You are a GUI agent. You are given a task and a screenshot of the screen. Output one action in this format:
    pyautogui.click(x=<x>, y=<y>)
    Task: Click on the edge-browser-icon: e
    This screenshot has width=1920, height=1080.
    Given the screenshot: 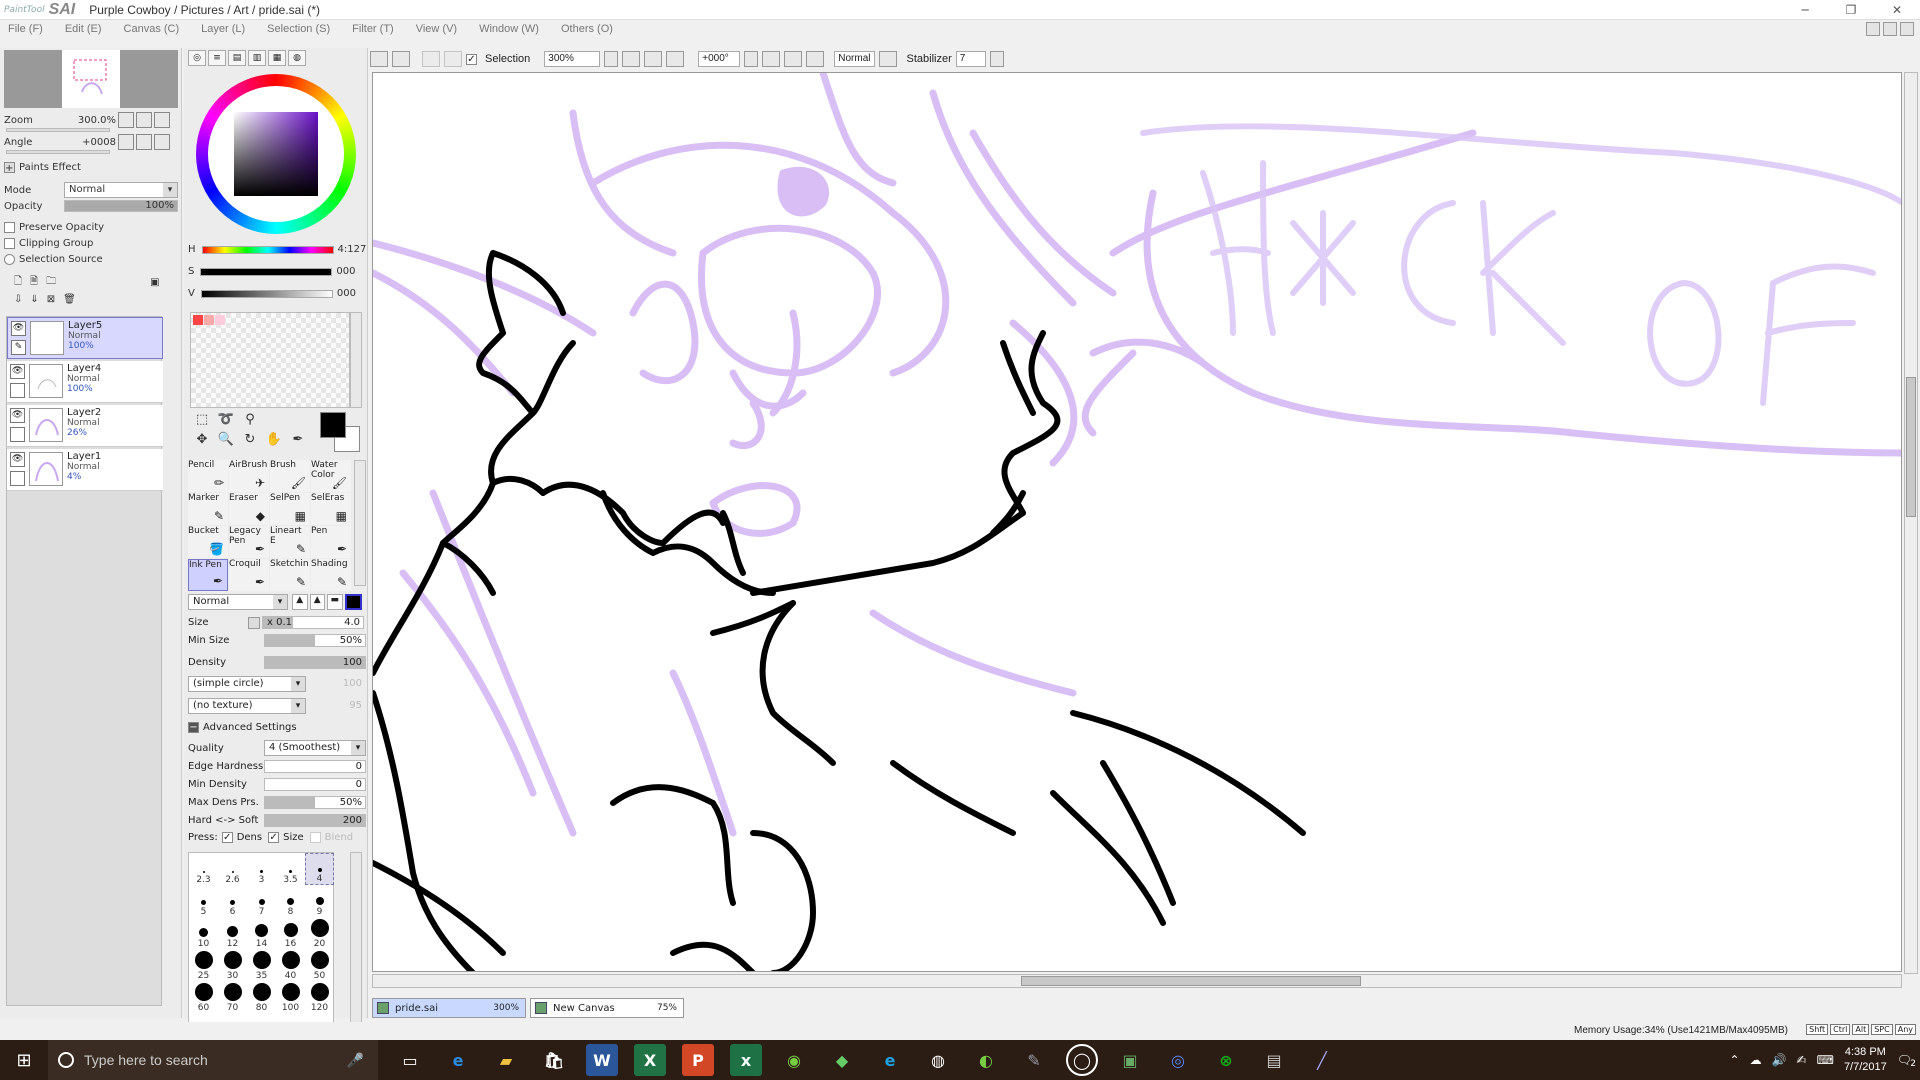 What is the action you would take?
    pyautogui.click(x=458, y=1060)
    